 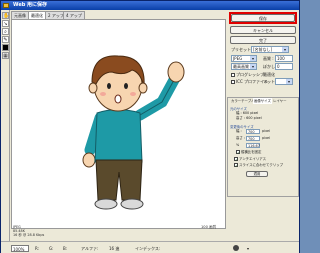 What do you see at coordinates (238, 145) in the screenshot?
I see `percent-label: %` at bounding box center [238, 145].